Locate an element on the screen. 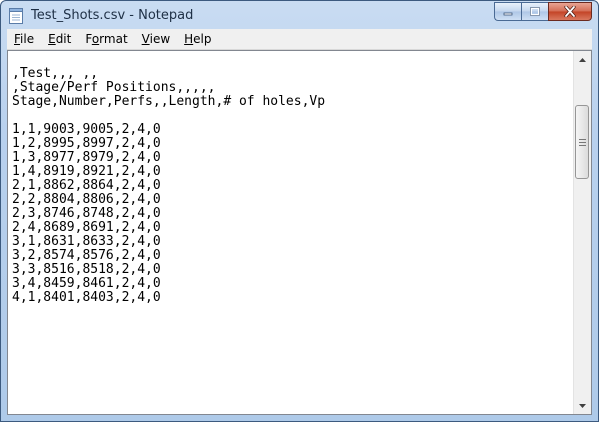 This screenshot has height=426, width=601. text-line: 1,4,8919,8921,2,4,0 is located at coordinates (86, 171).